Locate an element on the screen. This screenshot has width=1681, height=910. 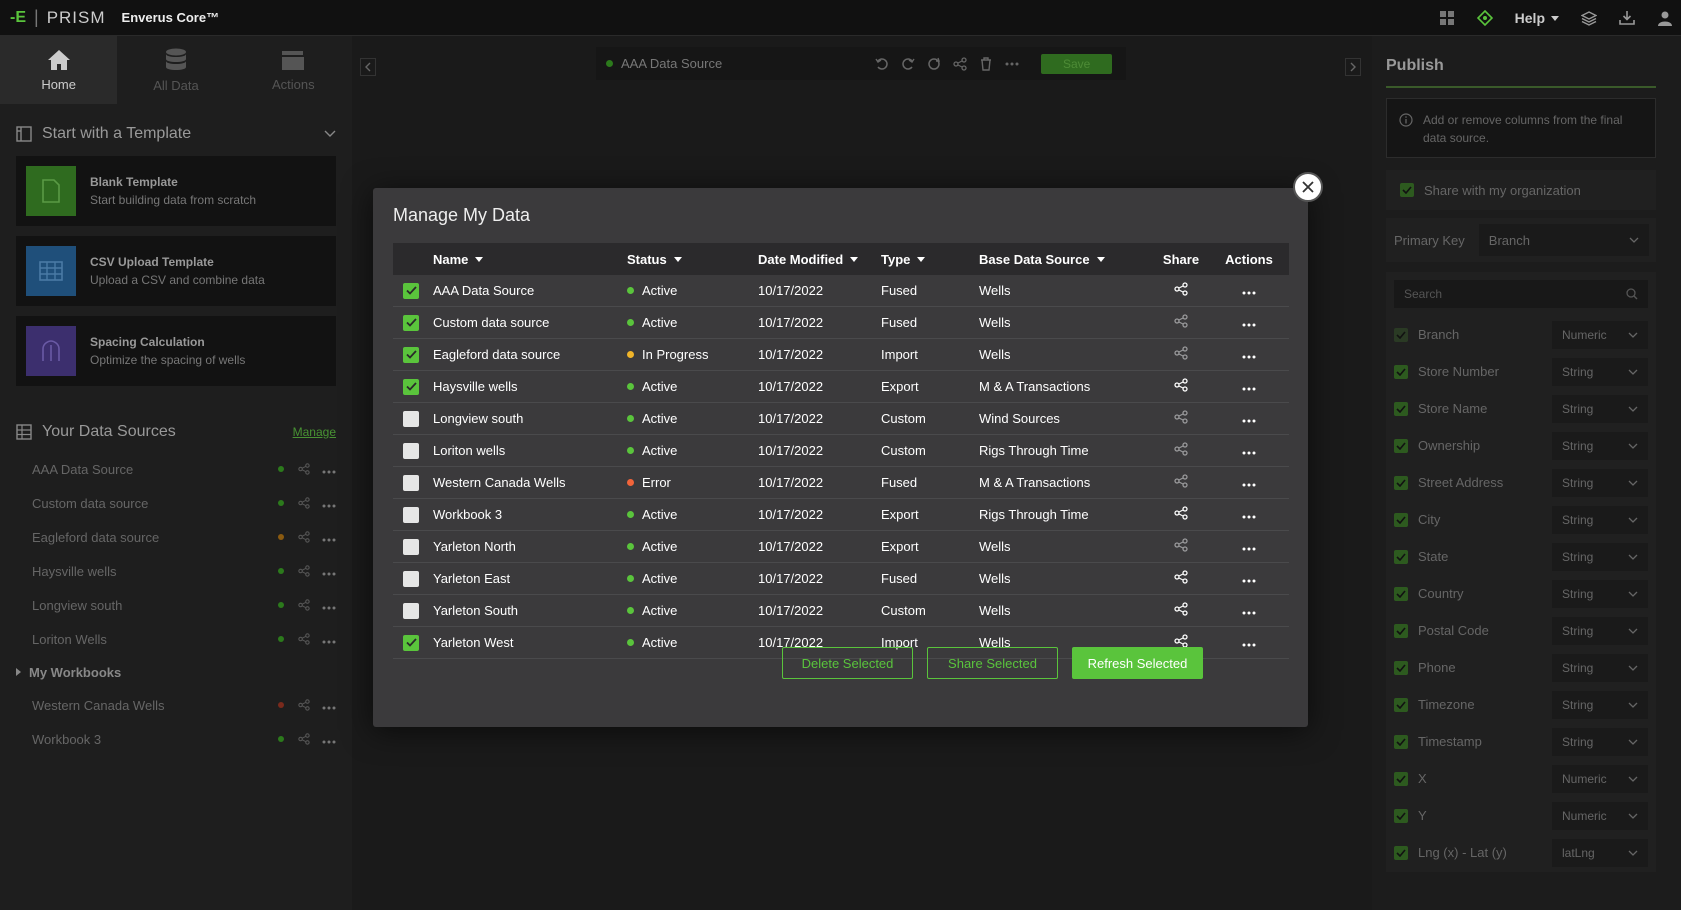
refresh-selected-button: Refresh Selected is located at coordinates (1137, 663).